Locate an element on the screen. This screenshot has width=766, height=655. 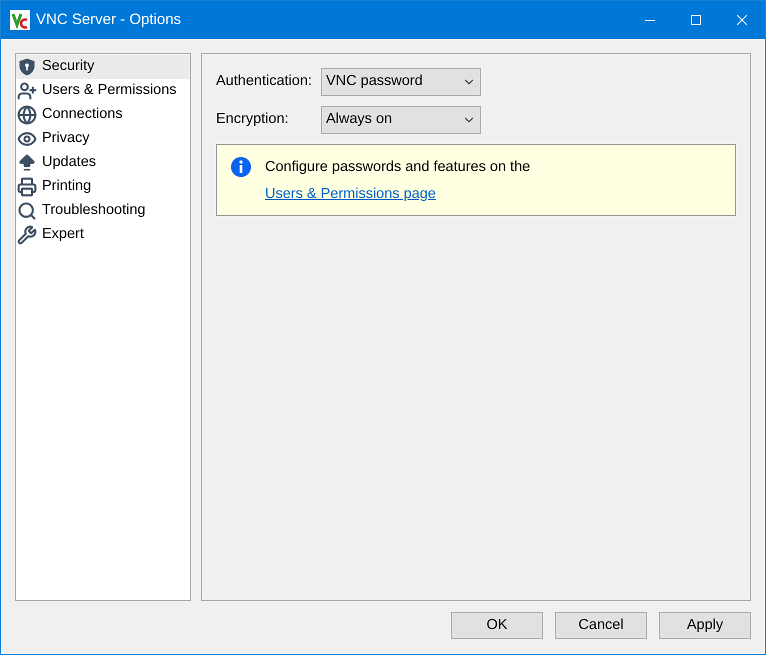
dialog-button: OK is located at coordinates (497, 625).